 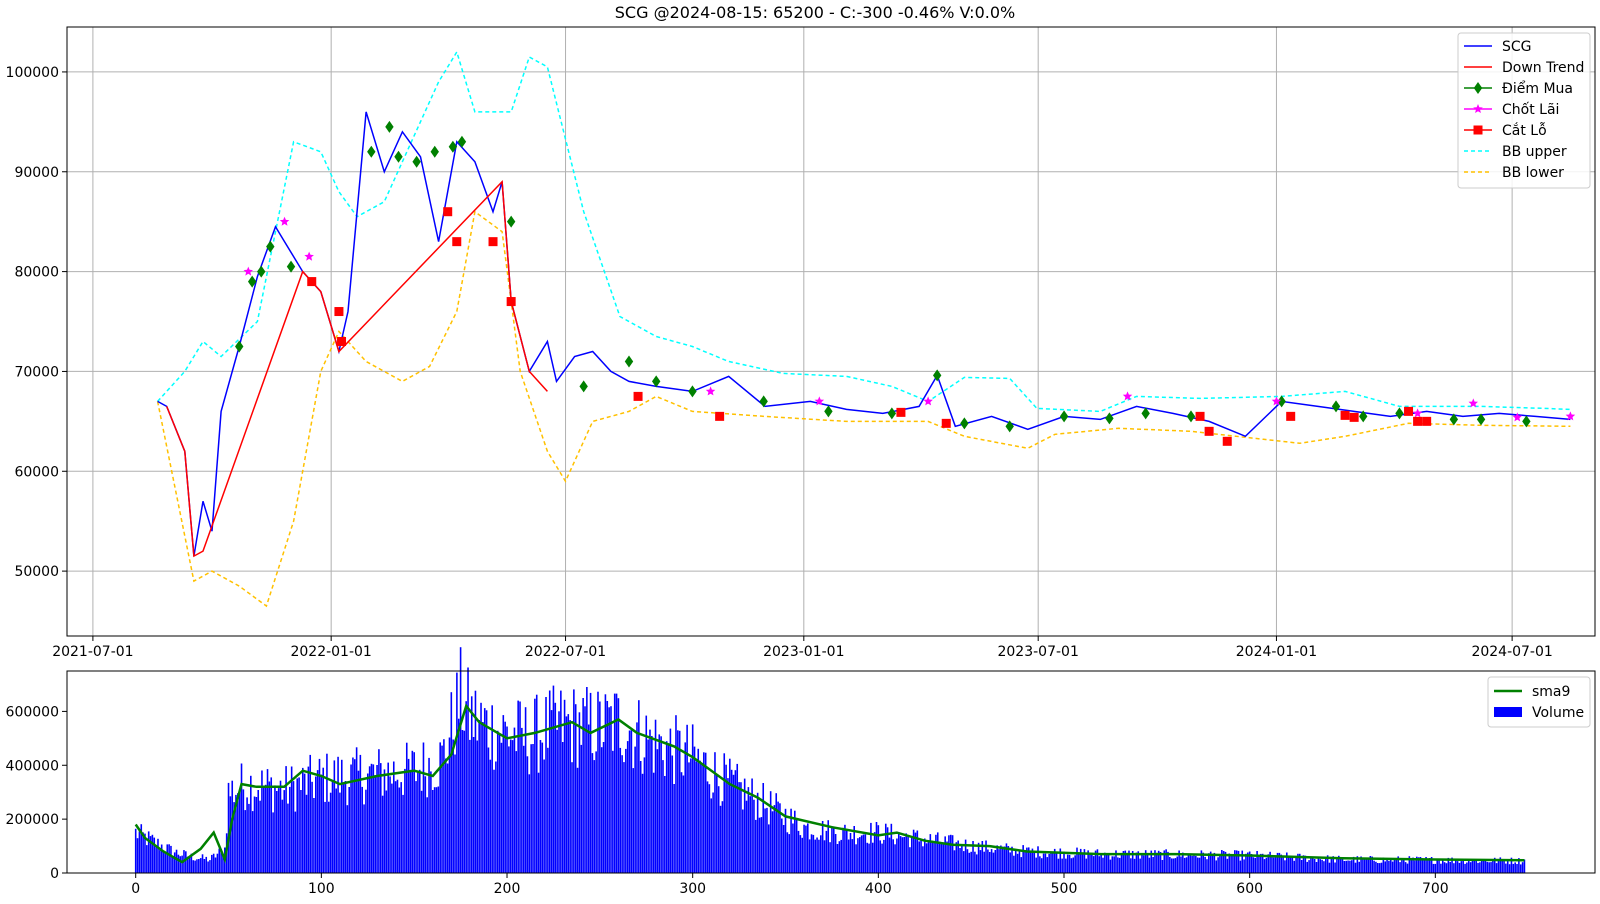 I want to click on x-tick-label: 100, so click(x=321, y=889).